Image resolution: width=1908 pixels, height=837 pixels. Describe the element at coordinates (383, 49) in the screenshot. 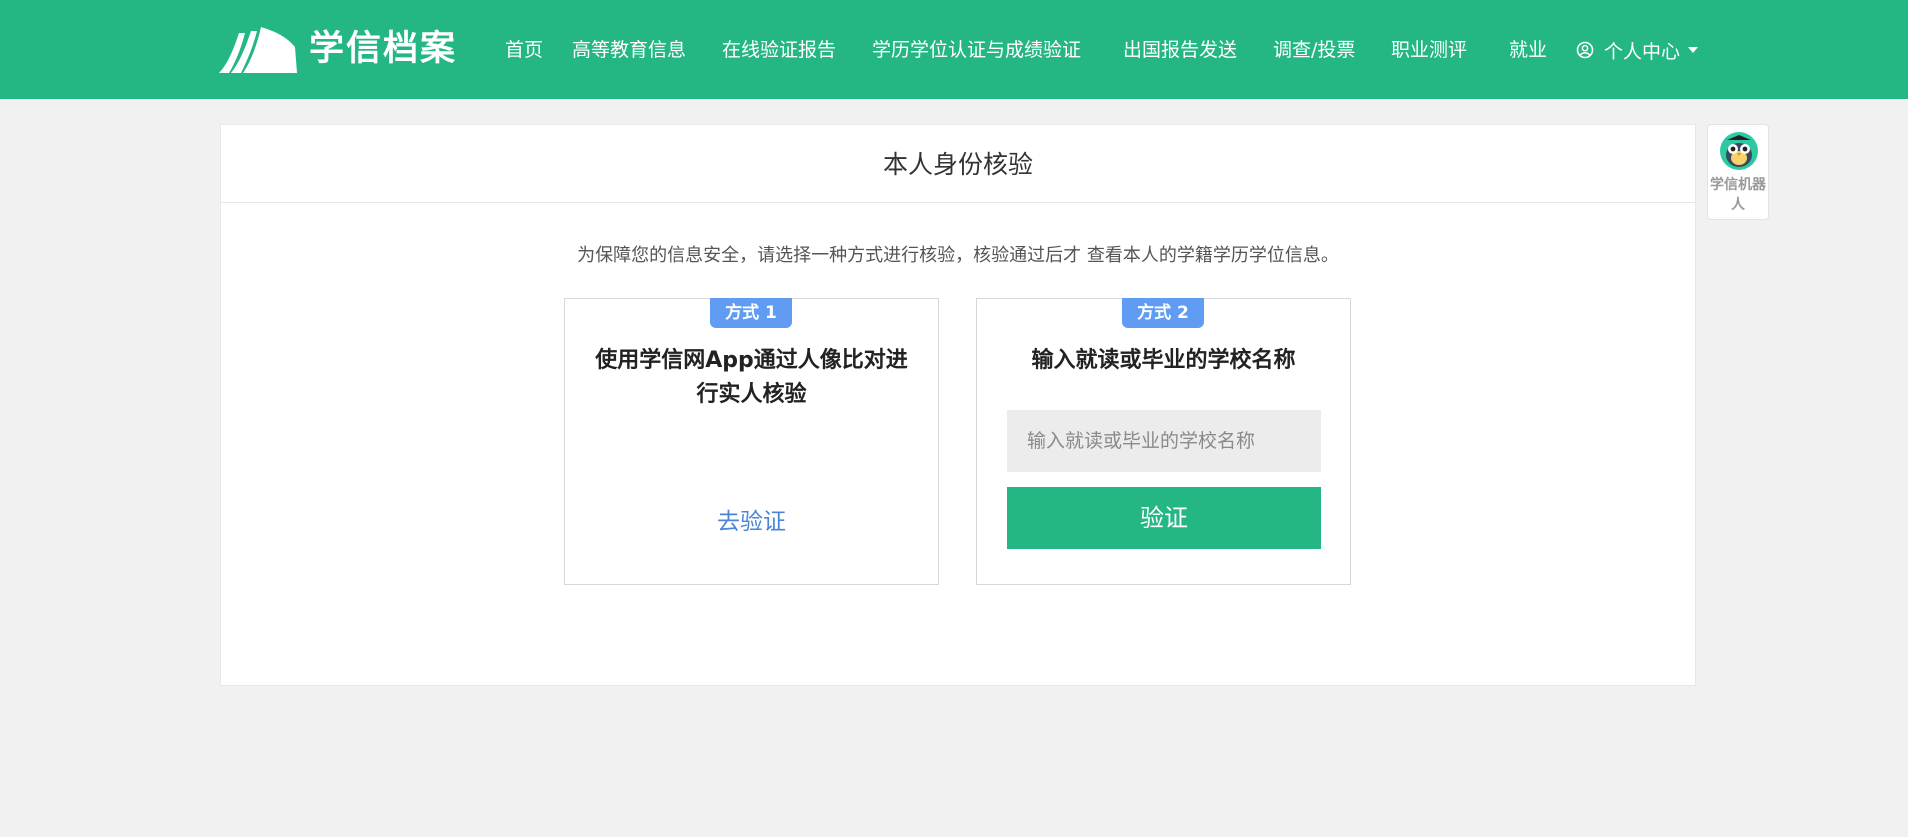

I see `logo-text: 学信档案` at that location.